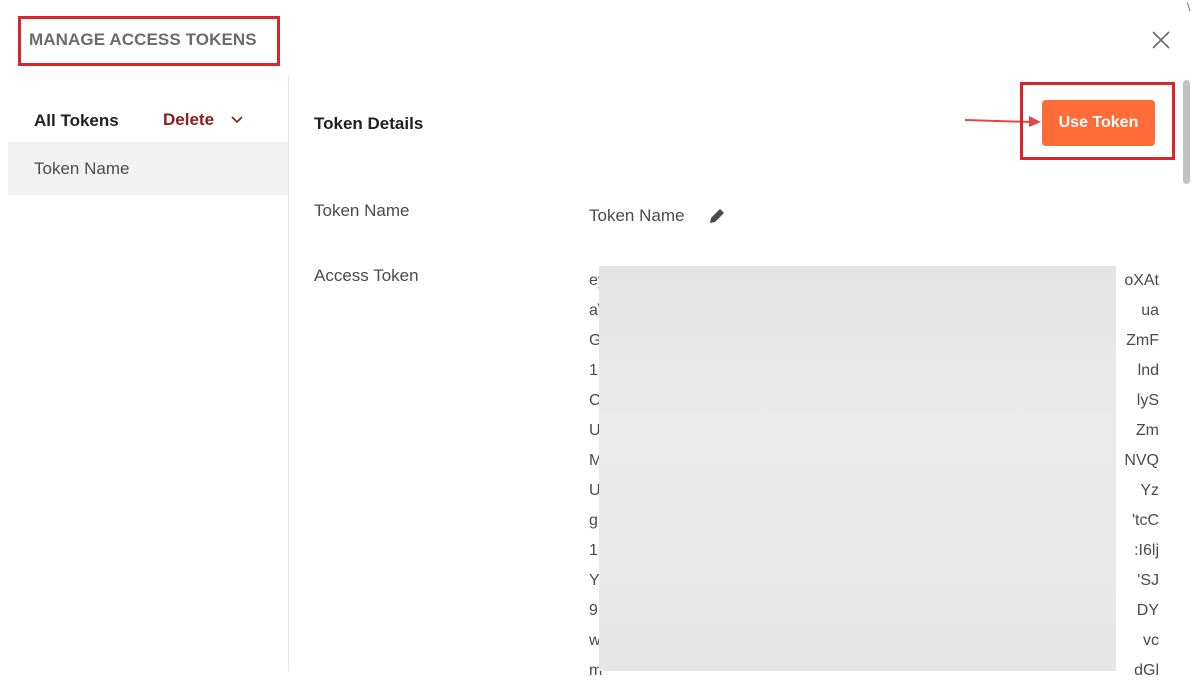  I want to click on access-token-line-start: g, so click(593, 520).